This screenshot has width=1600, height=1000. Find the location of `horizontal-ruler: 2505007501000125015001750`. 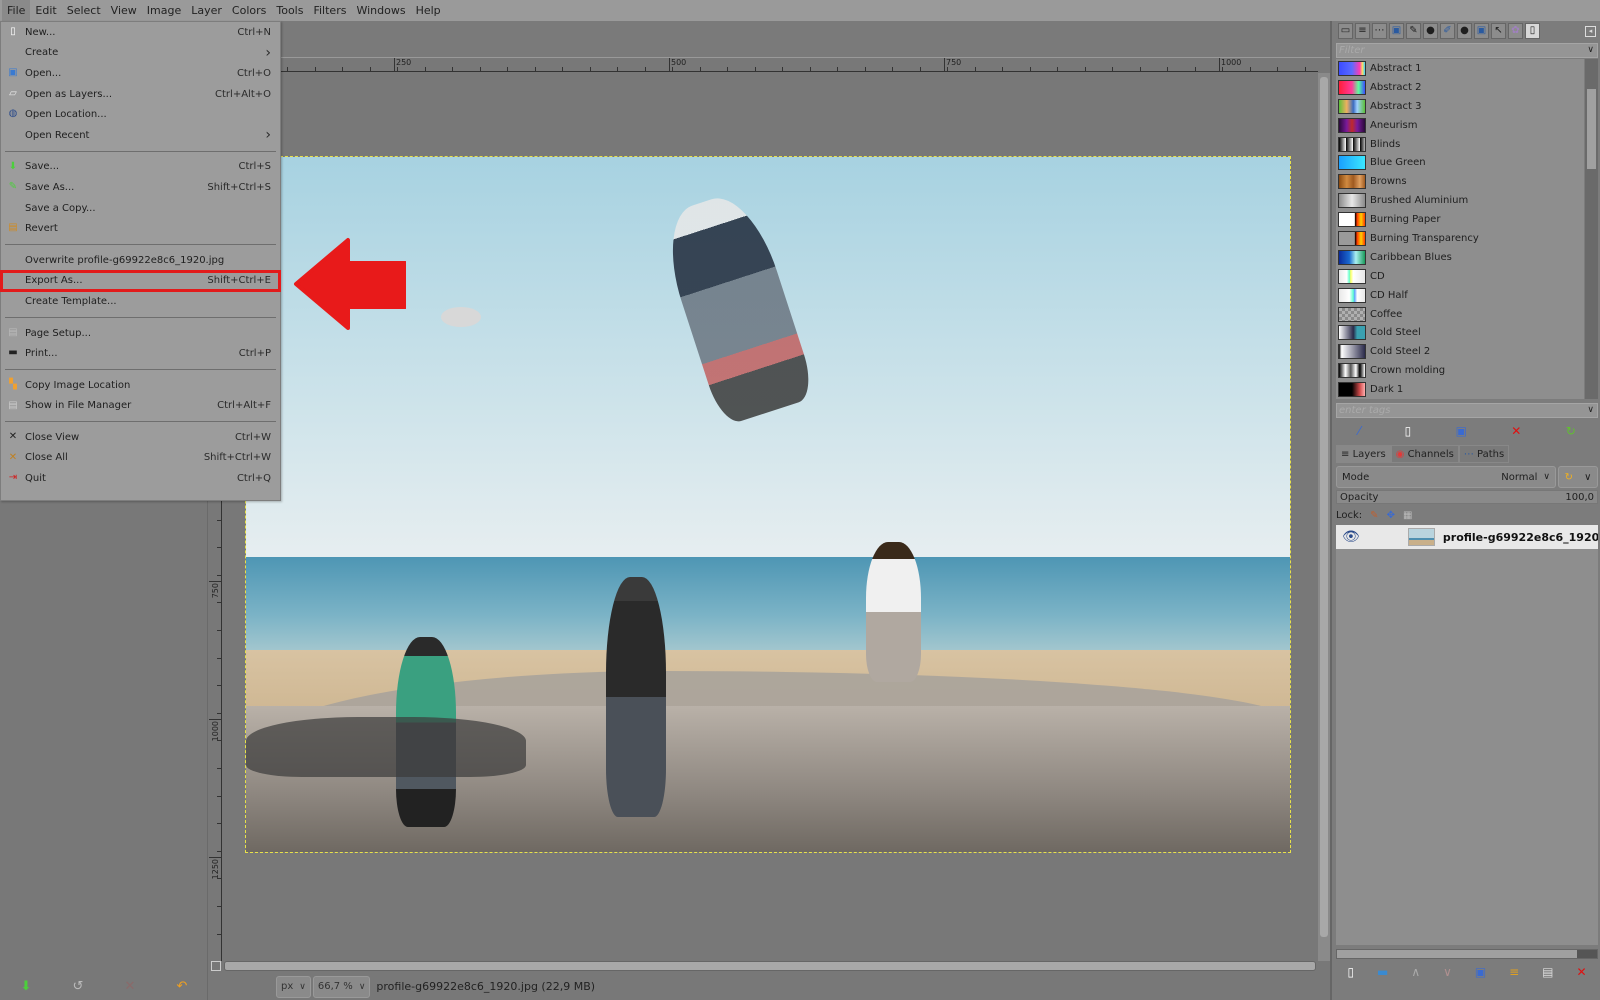

horizontal-ruler: 2505007501000125015001750 is located at coordinates (869, 65).